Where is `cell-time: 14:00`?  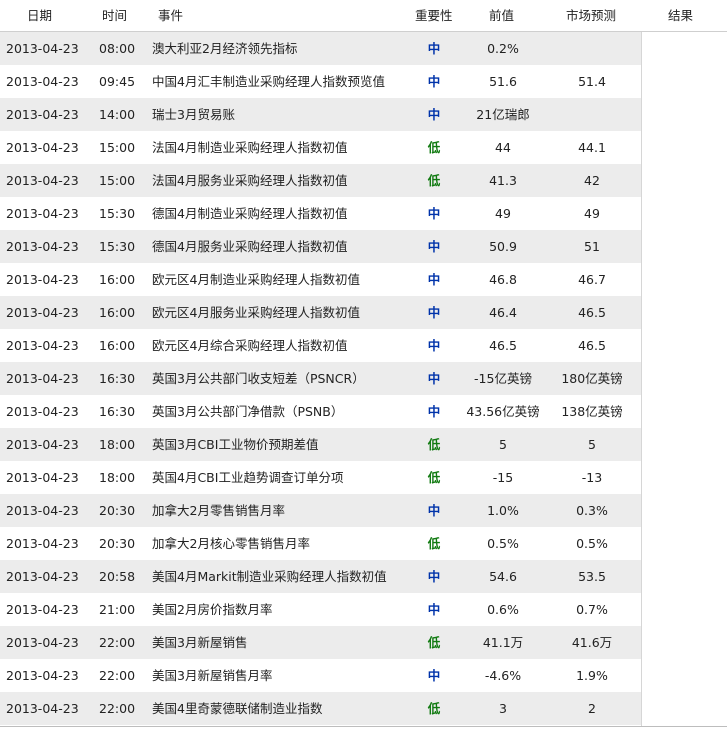 cell-time: 14:00 is located at coordinates (117, 114).